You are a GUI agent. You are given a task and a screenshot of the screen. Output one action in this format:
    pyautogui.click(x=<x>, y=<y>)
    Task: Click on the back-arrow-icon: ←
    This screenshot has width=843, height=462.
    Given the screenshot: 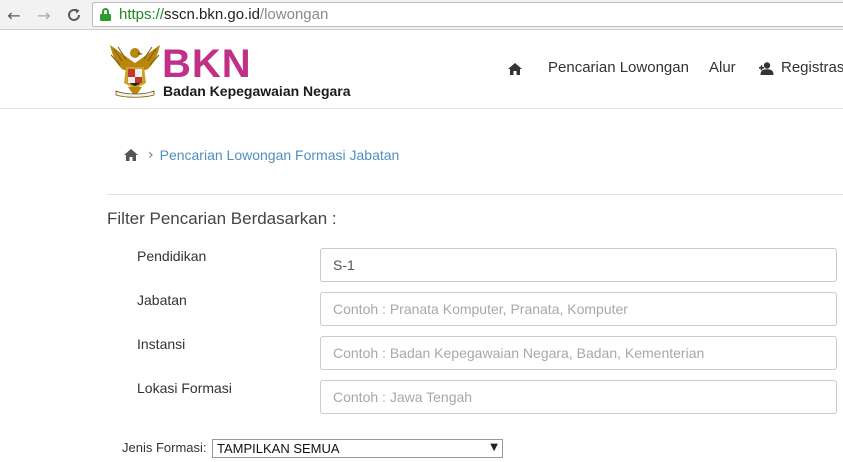 What is the action you would take?
    pyautogui.click(x=14, y=15)
    